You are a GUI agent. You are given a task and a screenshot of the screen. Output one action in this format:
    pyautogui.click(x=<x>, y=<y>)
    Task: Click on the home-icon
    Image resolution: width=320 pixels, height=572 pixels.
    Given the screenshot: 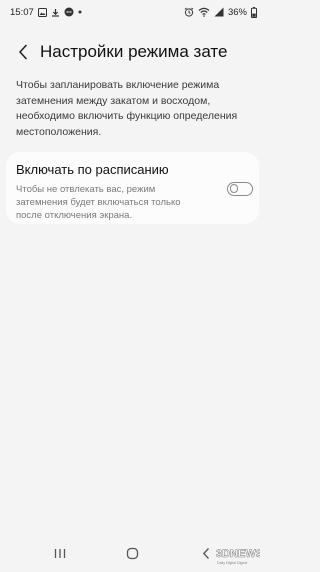 What is the action you would take?
    pyautogui.click(x=132, y=553)
    